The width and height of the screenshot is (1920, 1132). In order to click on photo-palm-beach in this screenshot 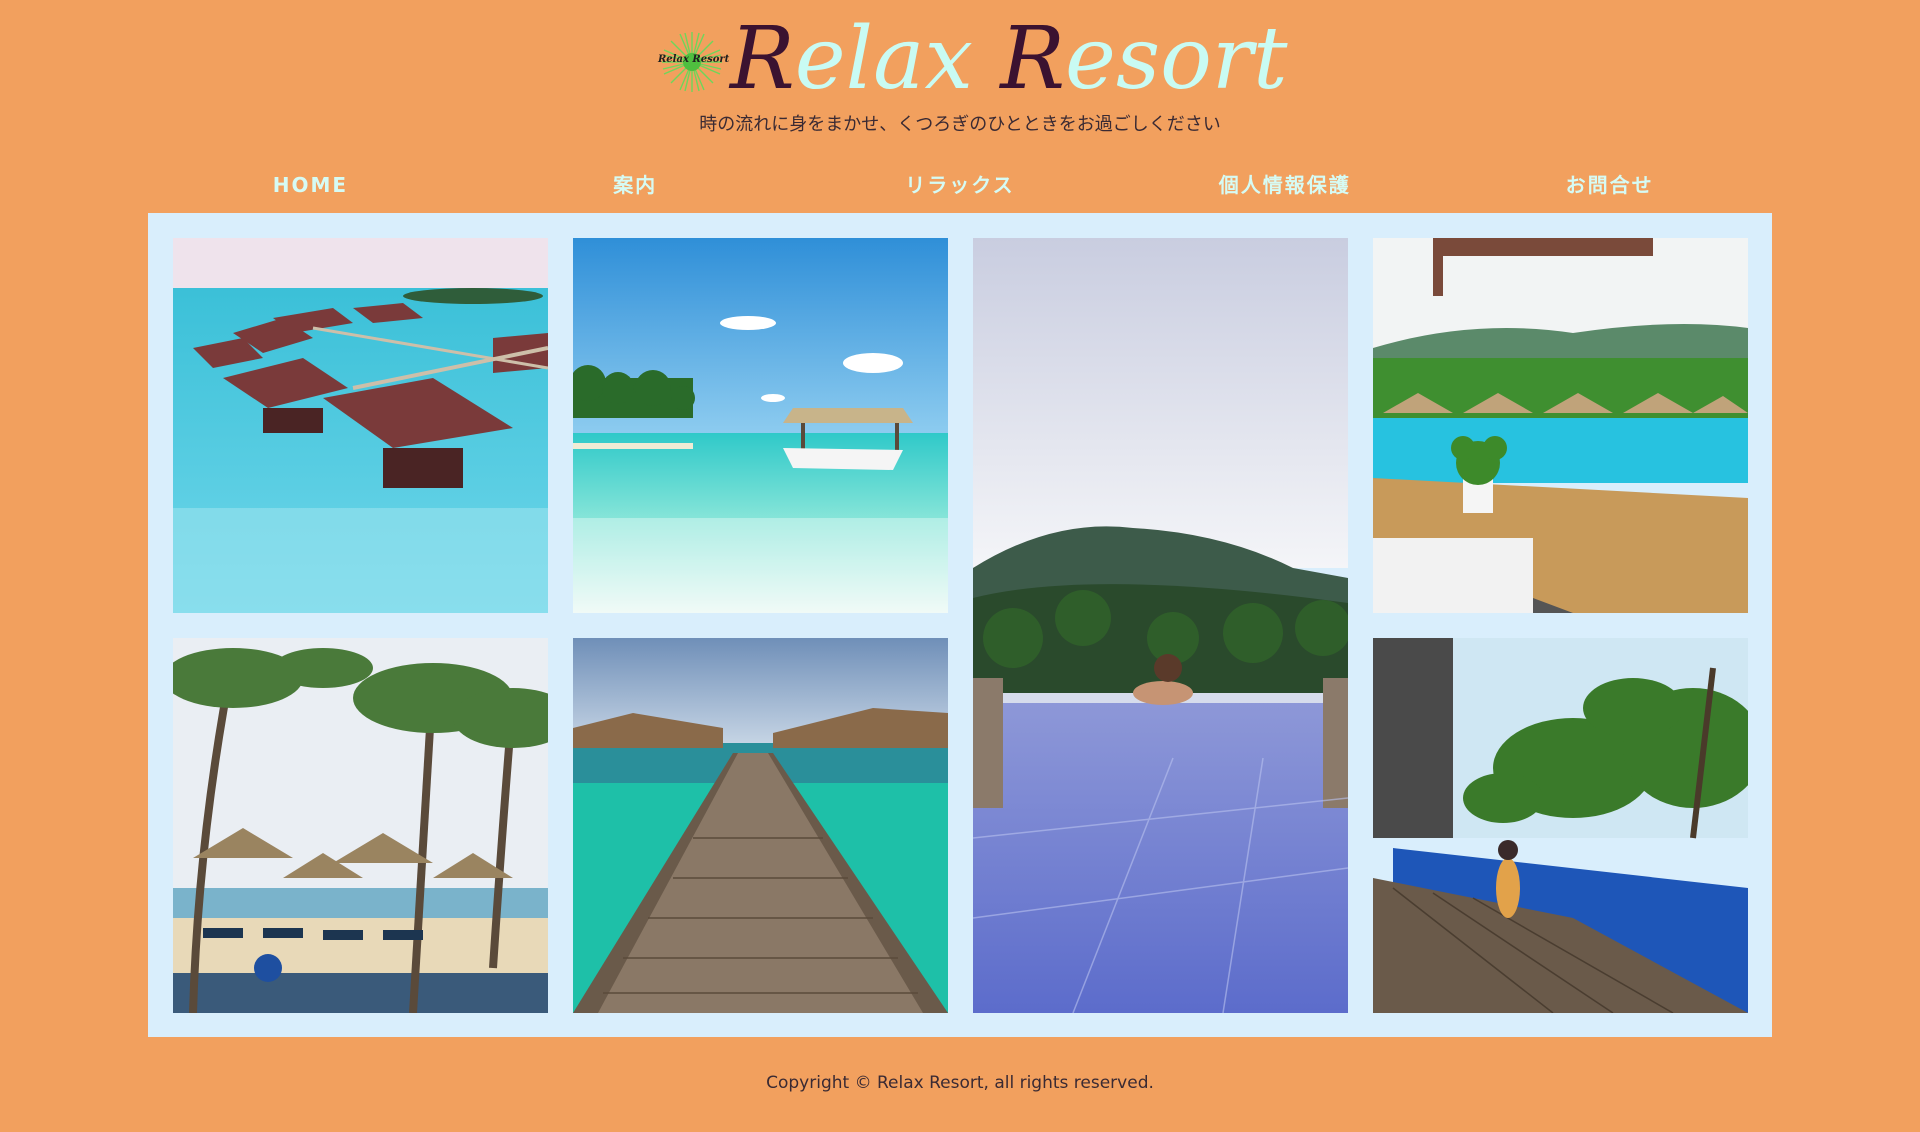, I will do `click(360, 825)`.